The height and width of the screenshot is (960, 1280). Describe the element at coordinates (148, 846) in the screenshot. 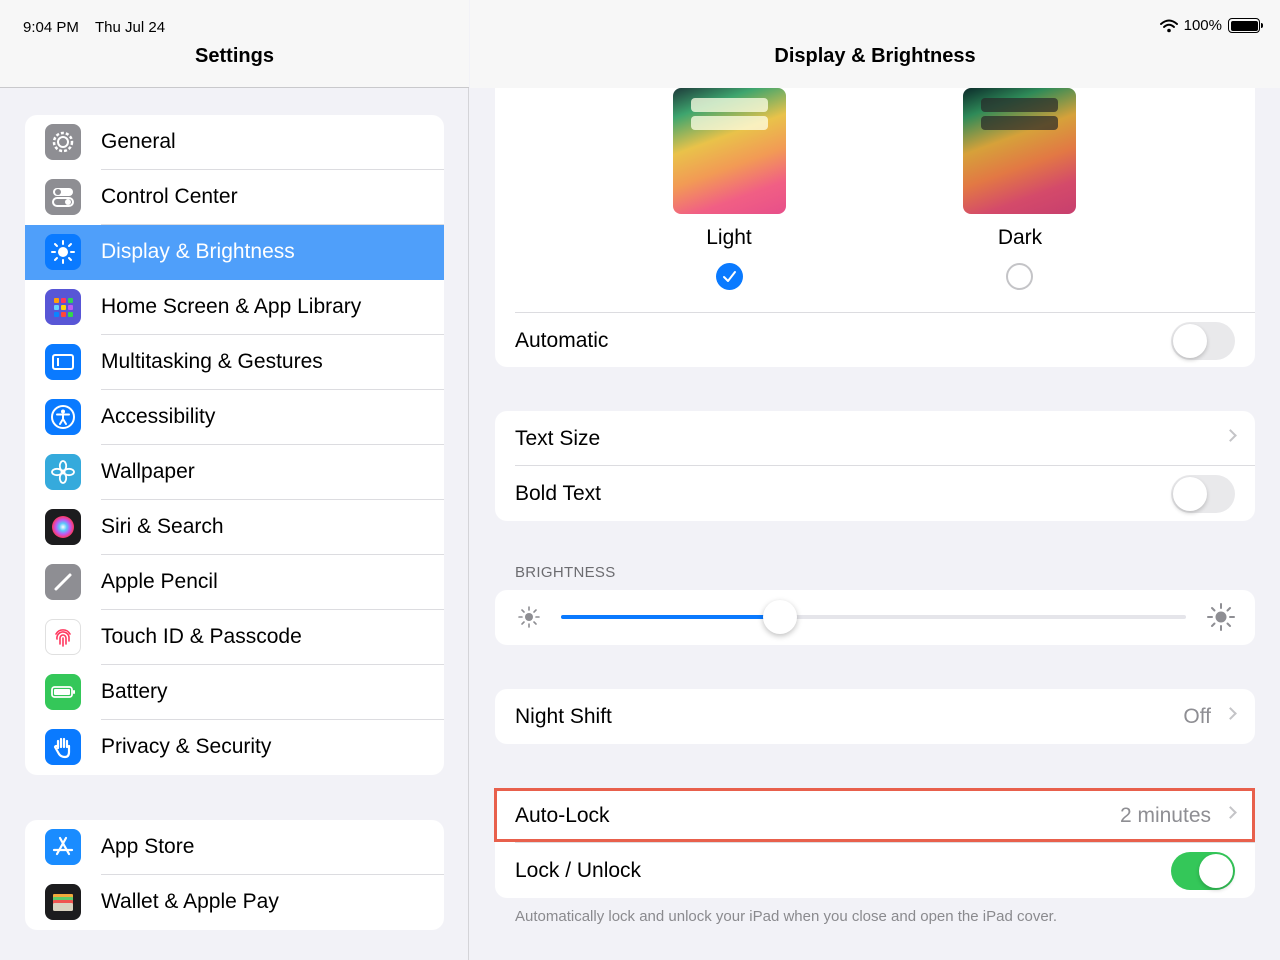

I see `sidebar-item-label: App Store` at that location.